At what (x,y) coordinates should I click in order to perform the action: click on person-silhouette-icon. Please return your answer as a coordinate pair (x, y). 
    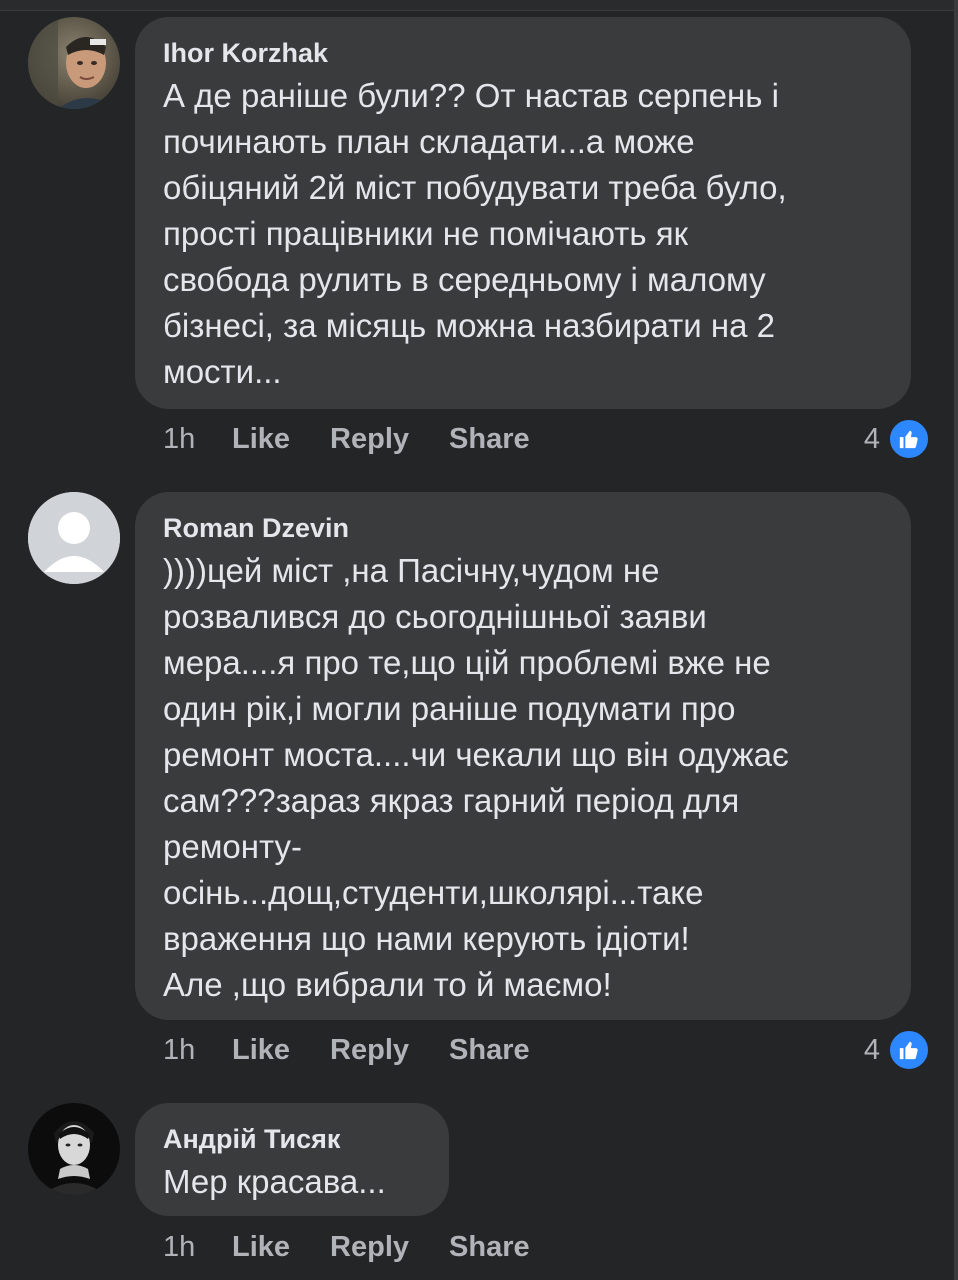
    Looking at the image, I should click on (74, 538).